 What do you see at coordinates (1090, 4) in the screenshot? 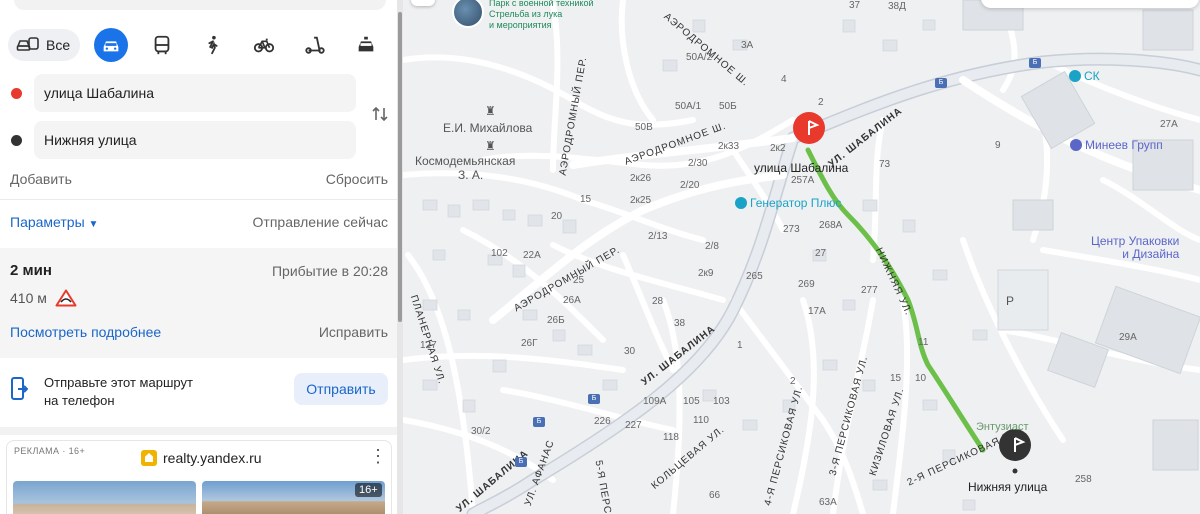
I see `map-search-edge` at bounding box center [1090, 4].